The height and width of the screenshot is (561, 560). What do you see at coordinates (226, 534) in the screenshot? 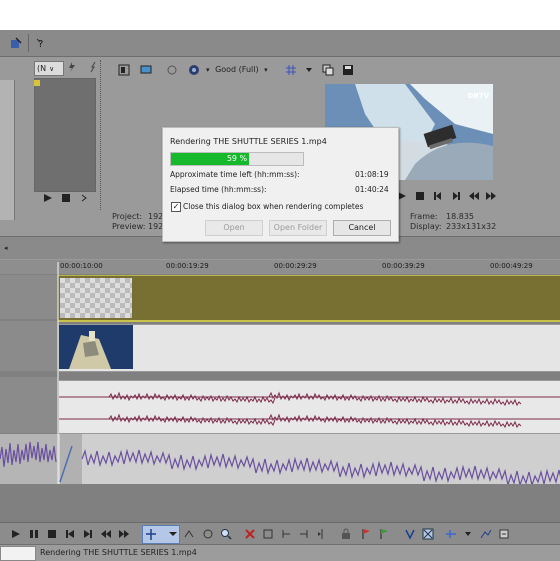
I see `zoom-tool-icon` at bounding box center [226, 534].